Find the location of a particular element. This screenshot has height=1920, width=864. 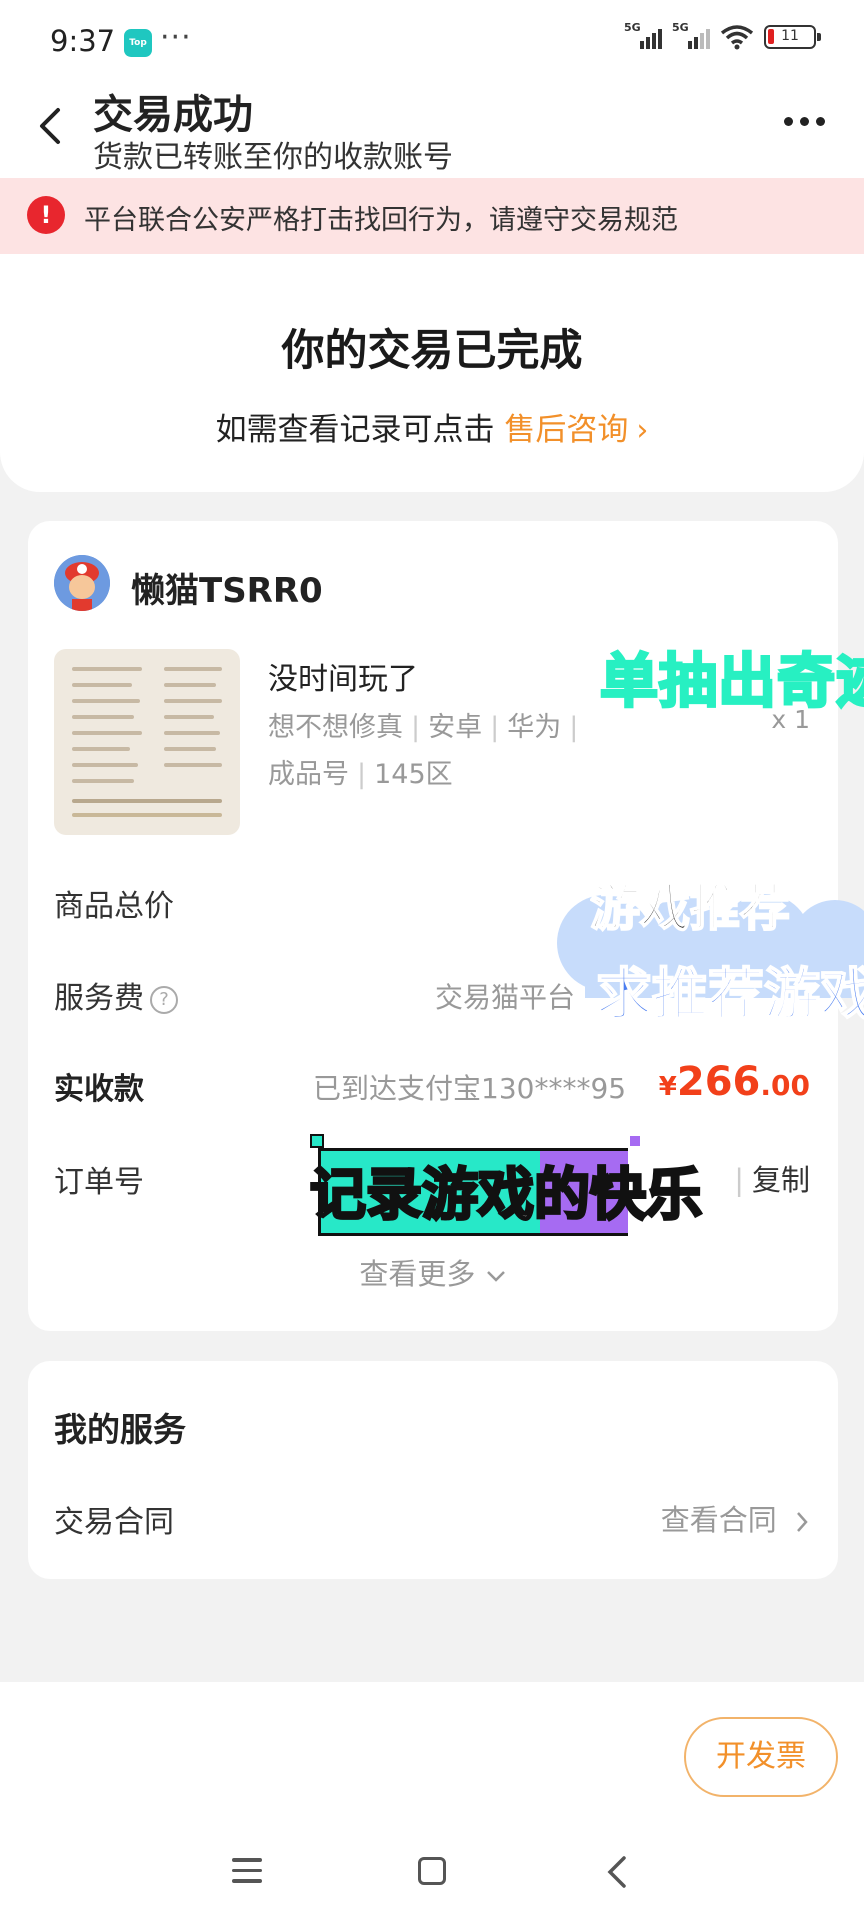

received-amount-label: 实收款 is located at coordinates (99, 1089).